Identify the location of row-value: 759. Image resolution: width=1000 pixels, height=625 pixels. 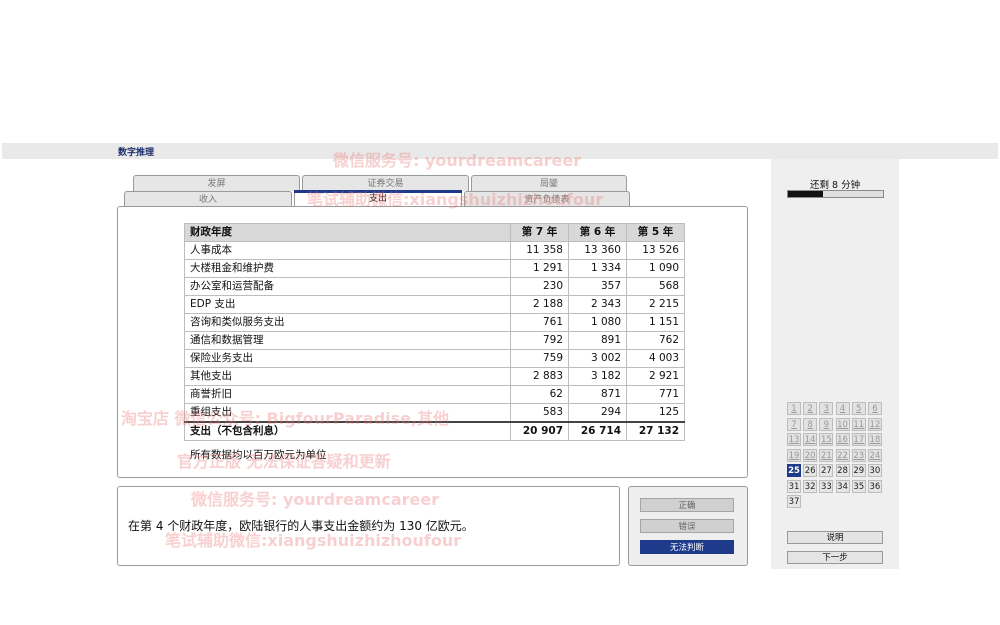
(539, 358).